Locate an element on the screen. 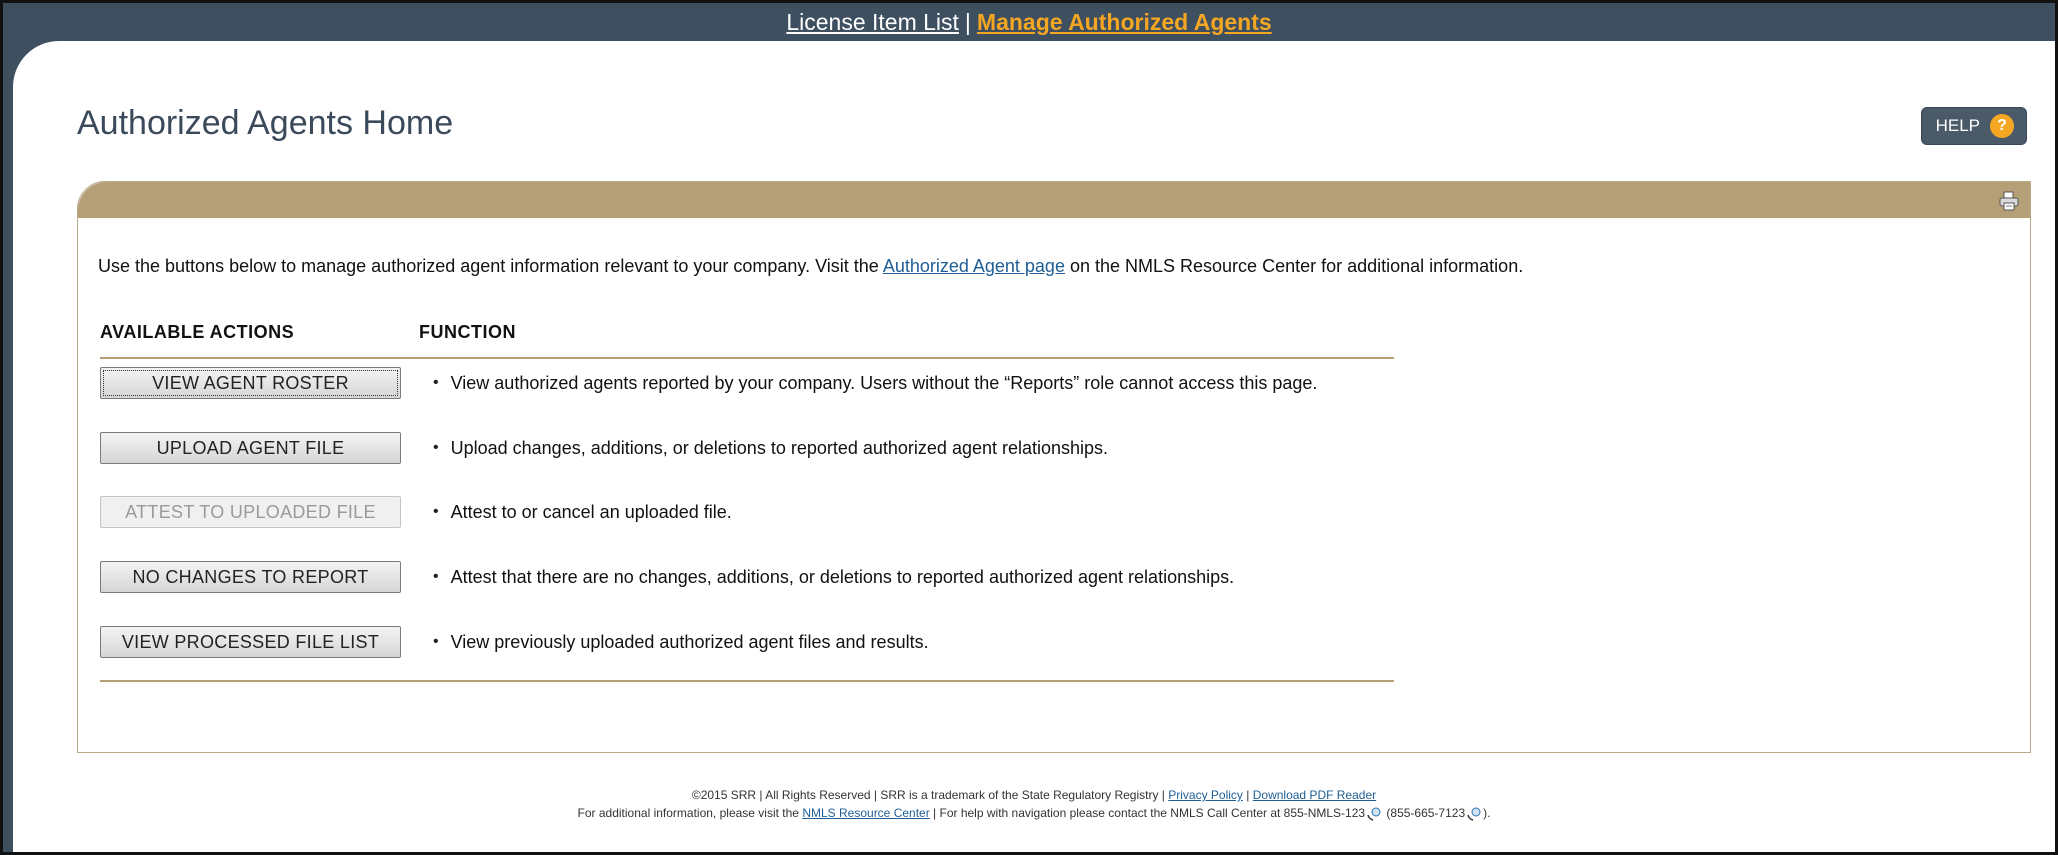  no-changes-to-report-button: NO CHANGES TO REPORT is located at coordinates (250, 577).